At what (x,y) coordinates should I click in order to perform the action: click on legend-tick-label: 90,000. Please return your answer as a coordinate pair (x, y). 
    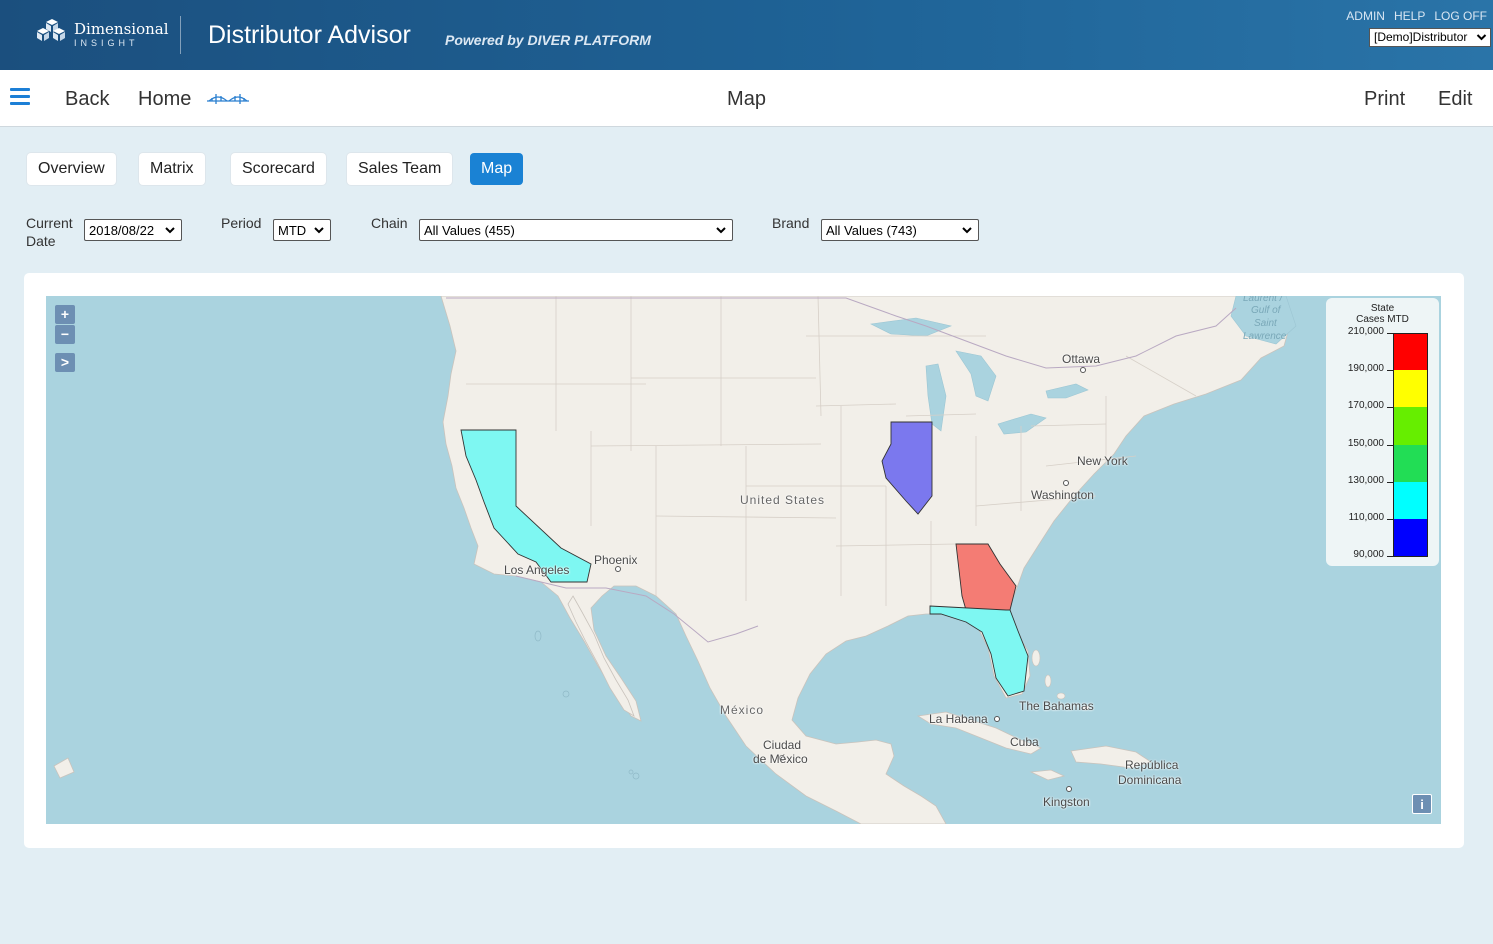
    Looking at the image, I should click on (1368, 555).